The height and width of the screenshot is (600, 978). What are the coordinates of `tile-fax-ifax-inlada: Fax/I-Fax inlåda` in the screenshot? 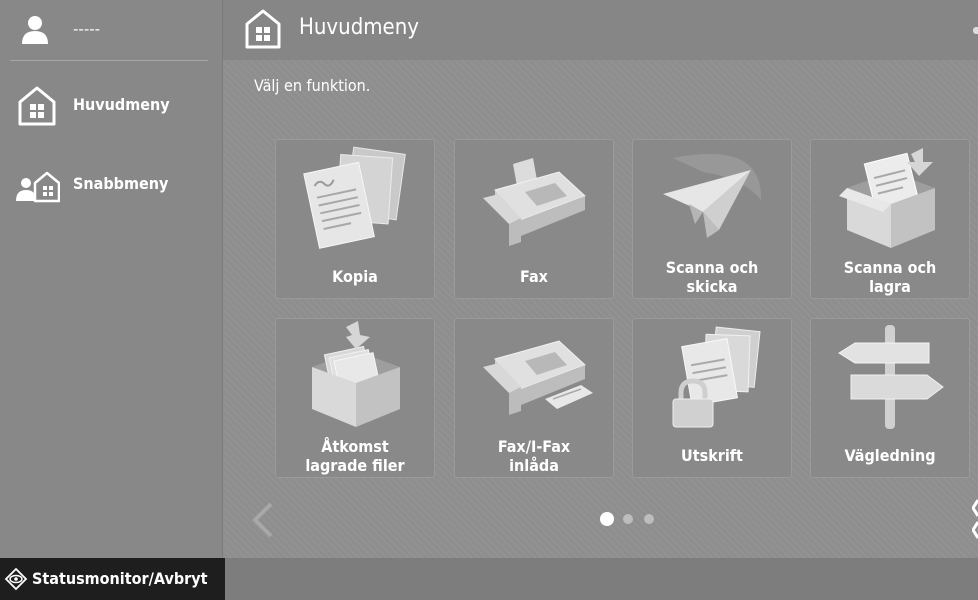 It's located at (534, 398).